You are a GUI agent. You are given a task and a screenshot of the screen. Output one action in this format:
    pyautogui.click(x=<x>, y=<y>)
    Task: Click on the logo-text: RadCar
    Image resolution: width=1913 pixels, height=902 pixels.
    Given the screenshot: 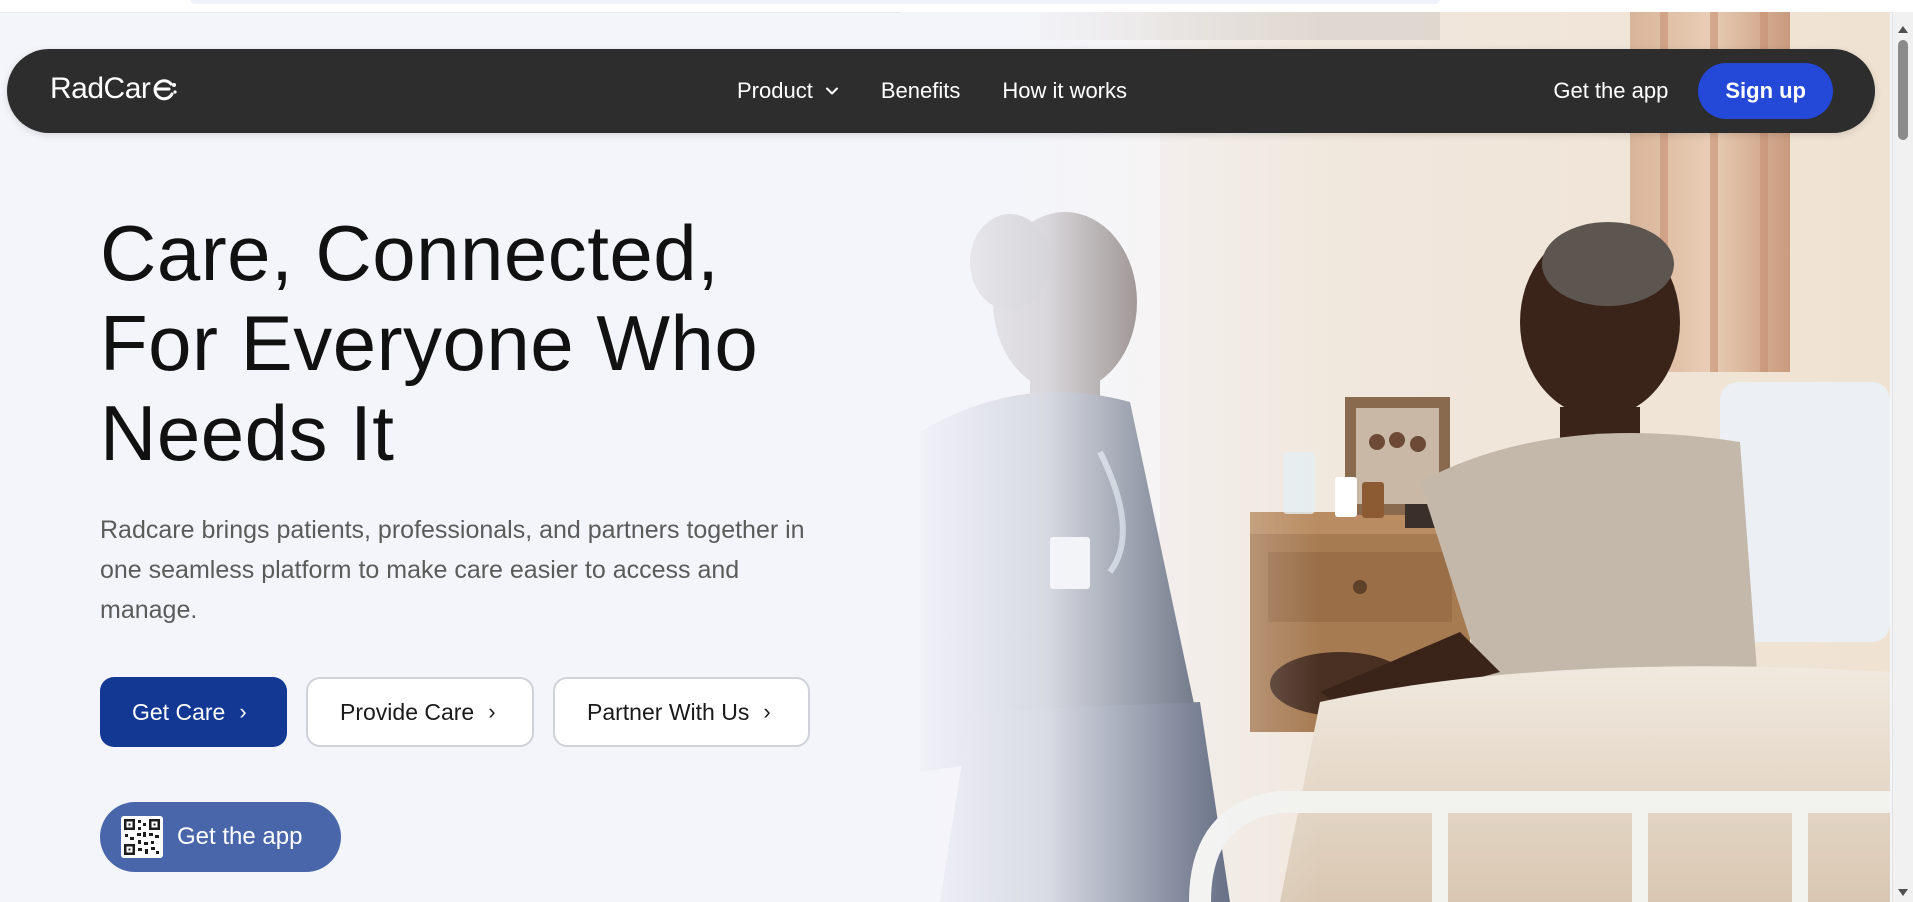 What is the action you would take?
    pyautogui.click(x=100, y=88)
    